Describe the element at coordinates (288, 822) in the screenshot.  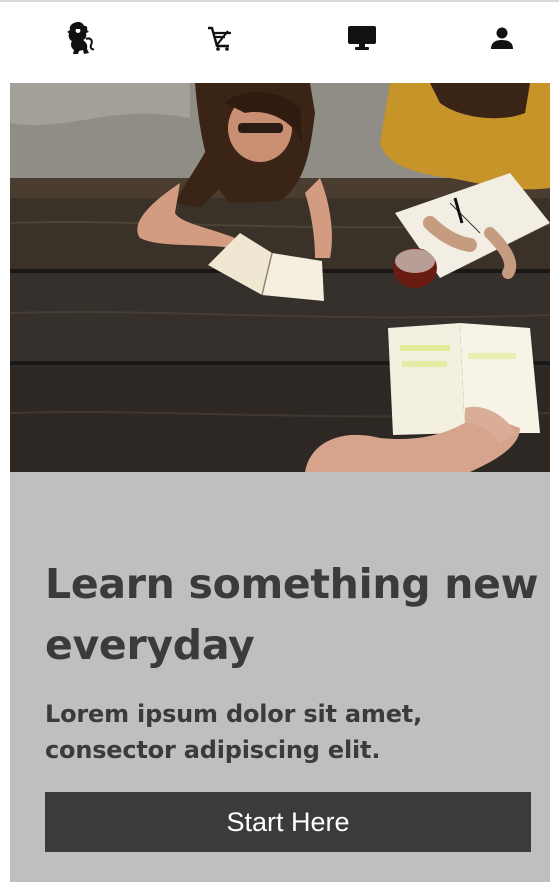
I see `start-here-button: Start Here` at that location.